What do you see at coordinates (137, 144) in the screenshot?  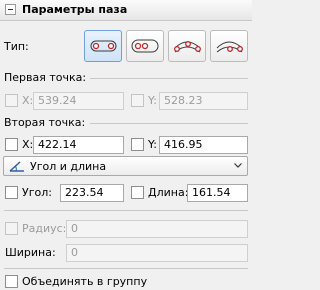 I see `second-point-y-checkbox` at bounding box center [137, 144].